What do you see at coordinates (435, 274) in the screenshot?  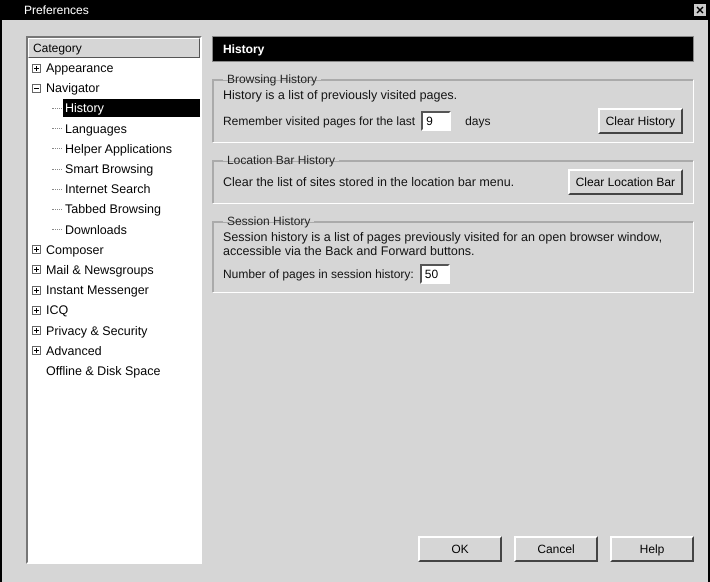 I see `input-field: 50` at bounding box center [435, 274].